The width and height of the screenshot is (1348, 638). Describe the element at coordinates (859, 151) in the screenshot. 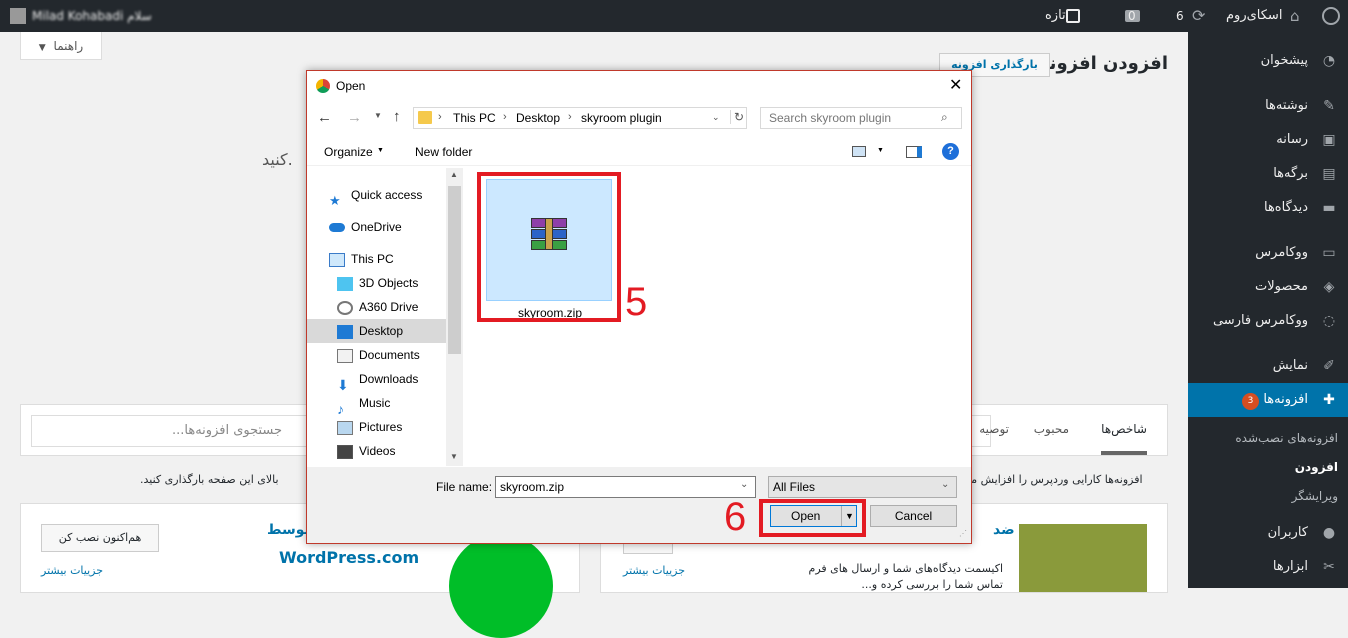

I see `view-options-icon` at that location.